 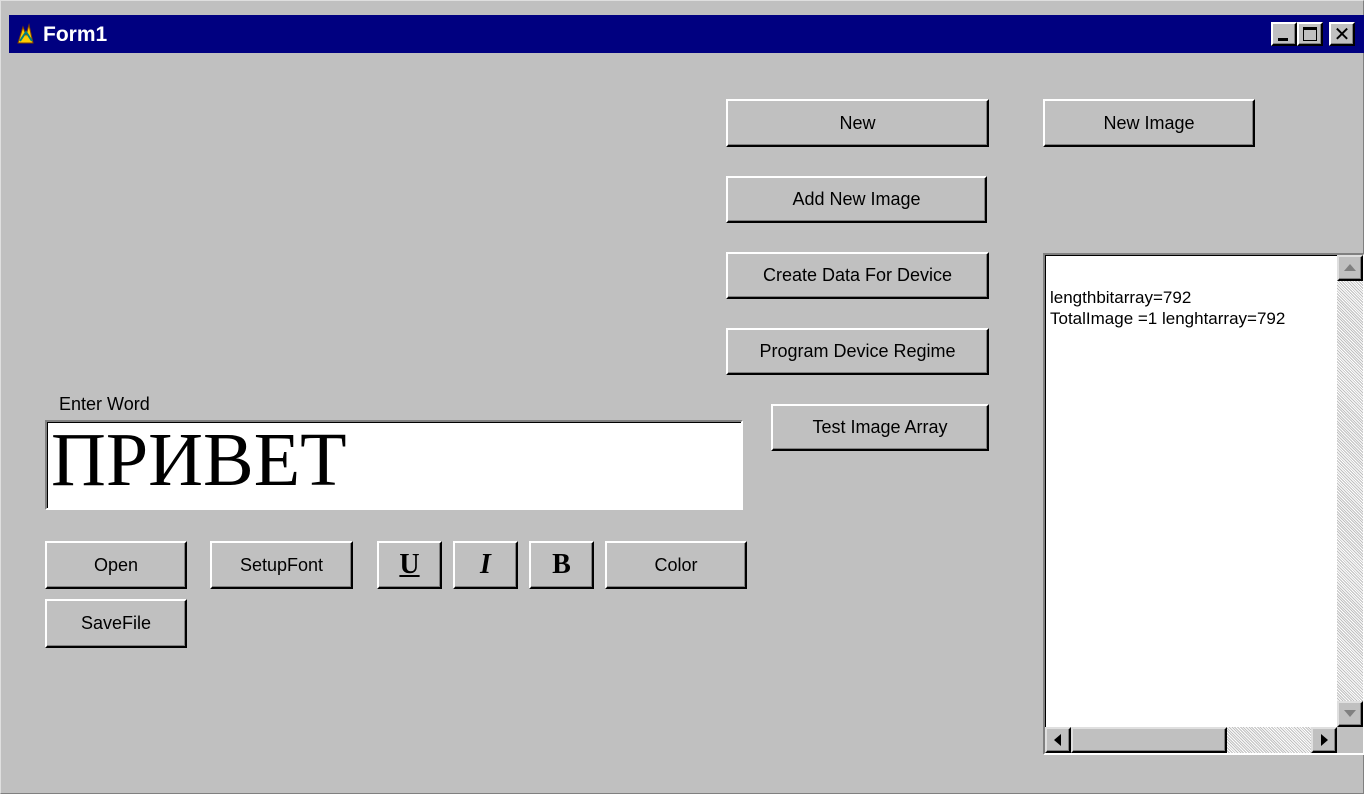 What do you see at coordinates (409, 565) in the screenshot?
I see `underline-button: U` at bounding box center [409, 565].